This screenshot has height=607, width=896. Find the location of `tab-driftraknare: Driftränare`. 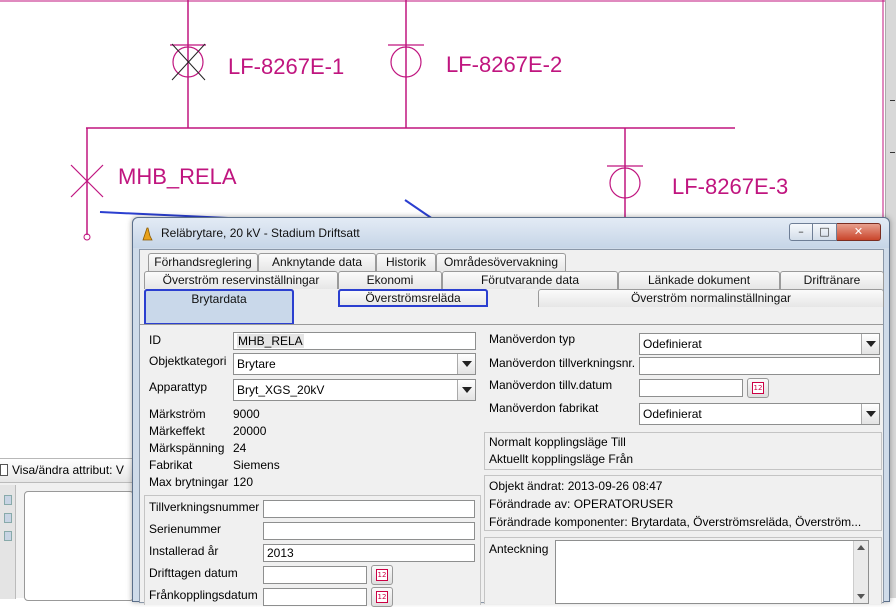

tab-driftraknare: Driftränare is located at coordinates (832, 280).